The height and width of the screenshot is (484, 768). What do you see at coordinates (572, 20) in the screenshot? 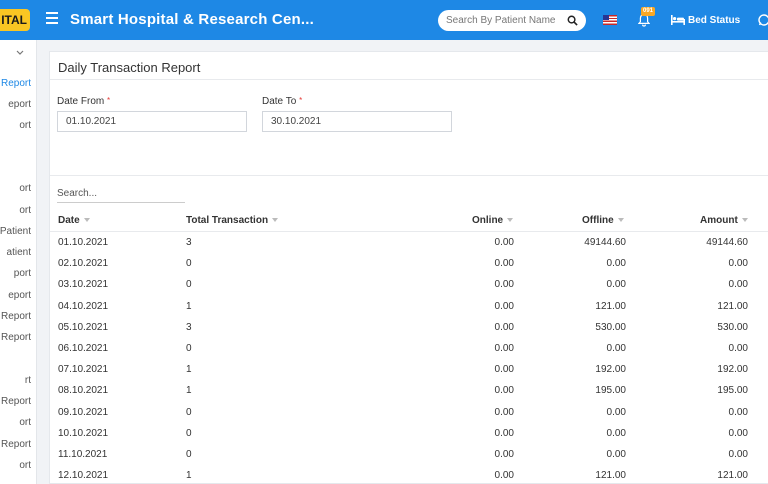
I see `search-icon` at bounding box center [572, 20].